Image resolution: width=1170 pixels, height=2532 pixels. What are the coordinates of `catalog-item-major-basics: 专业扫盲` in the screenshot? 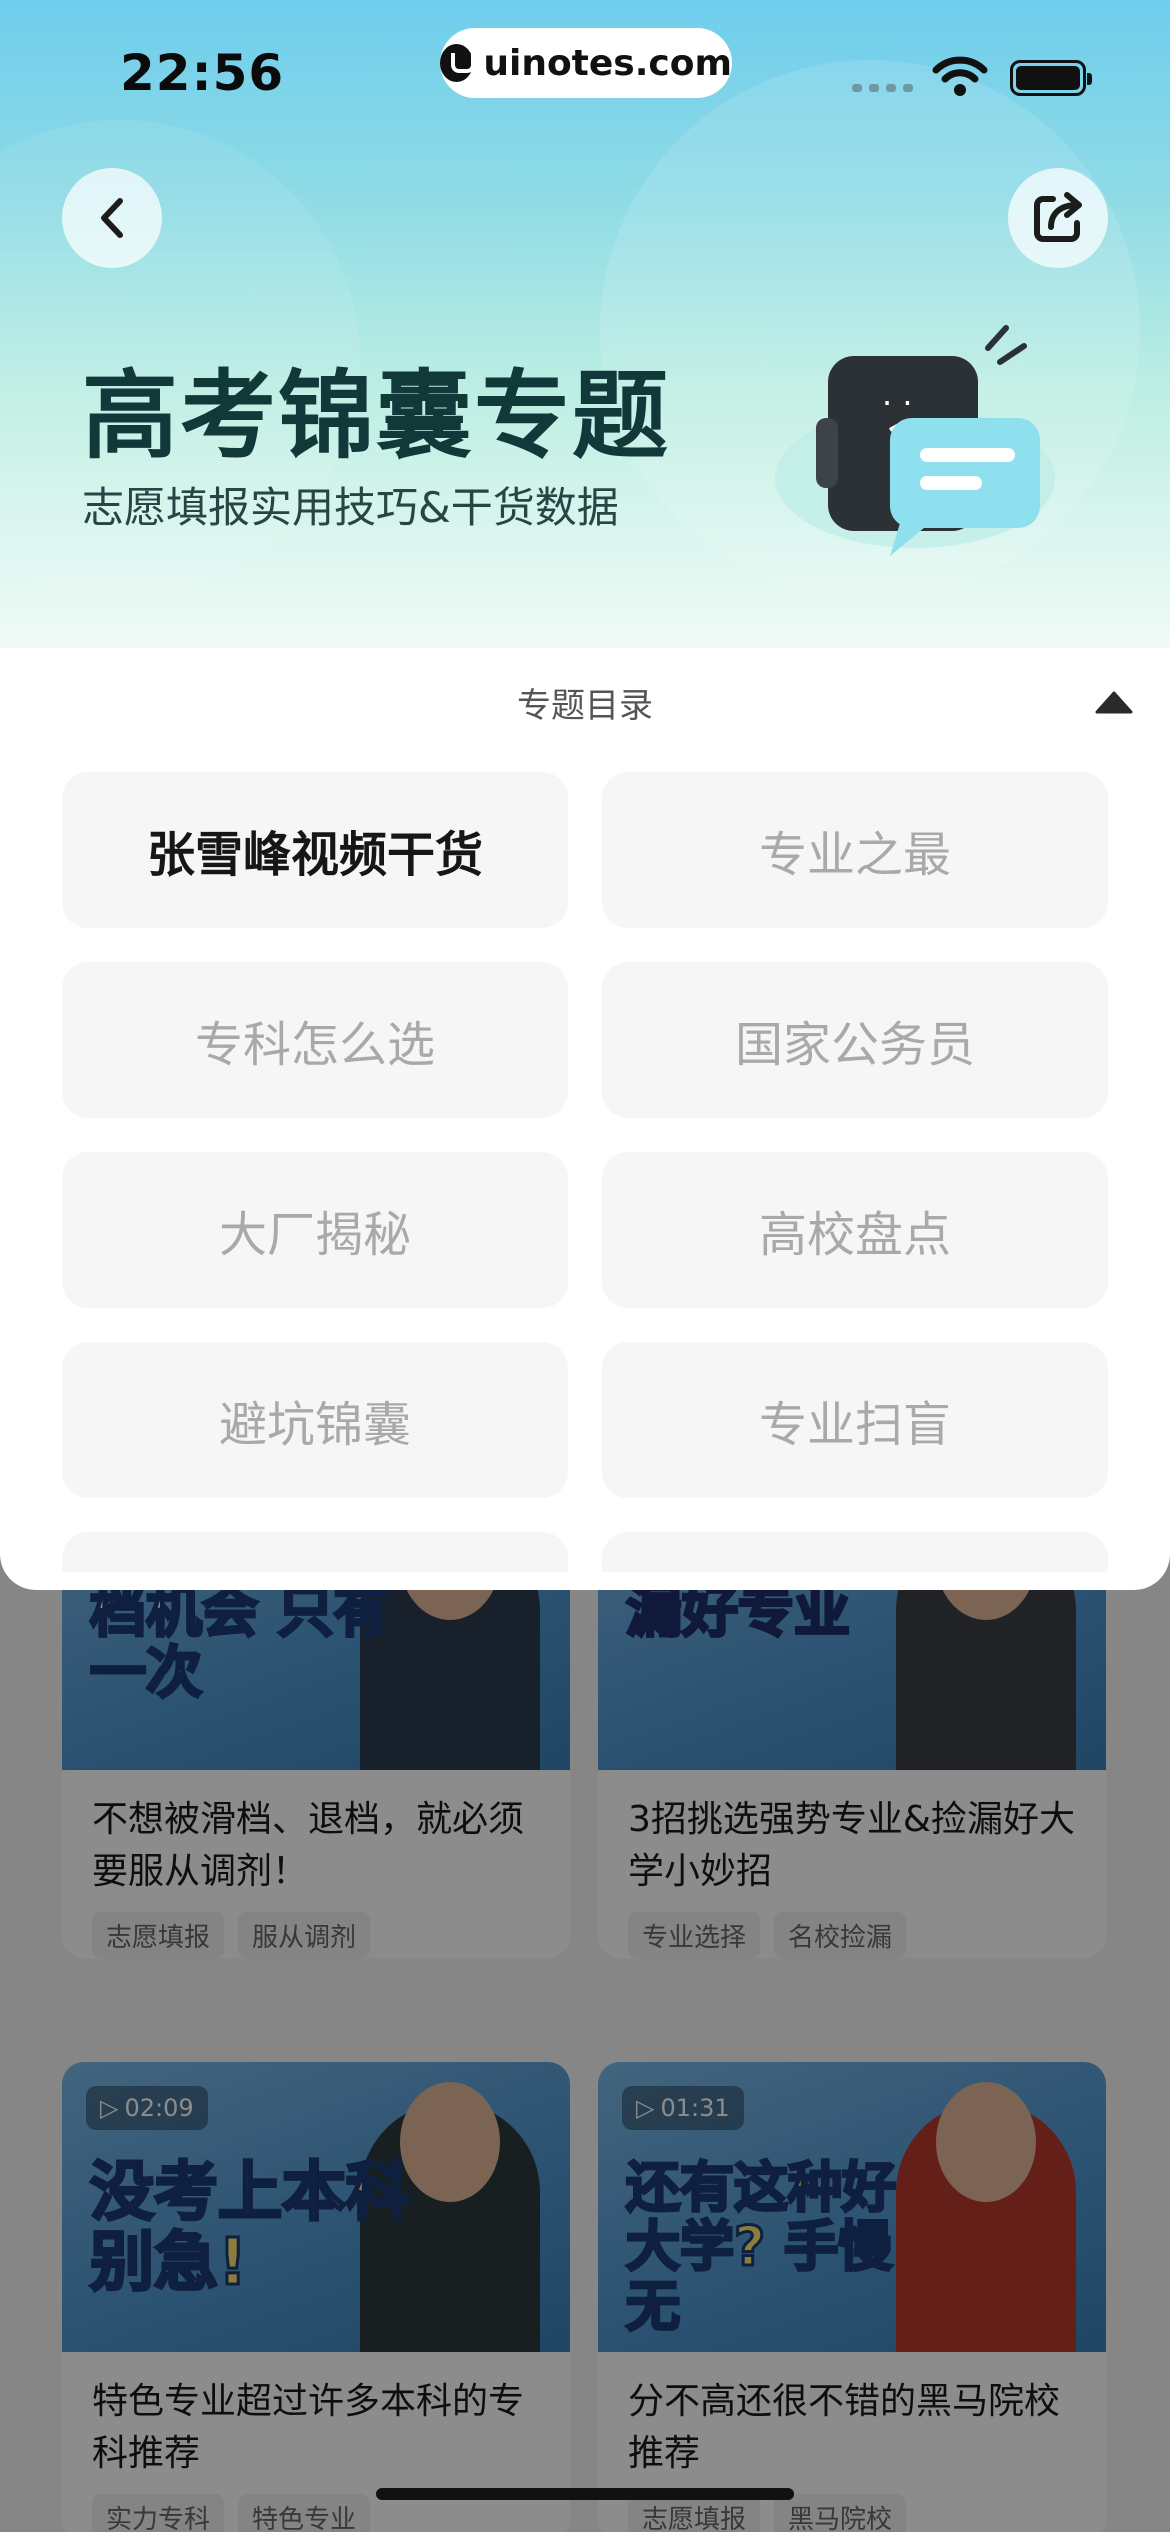 It's located at (855, 1420).